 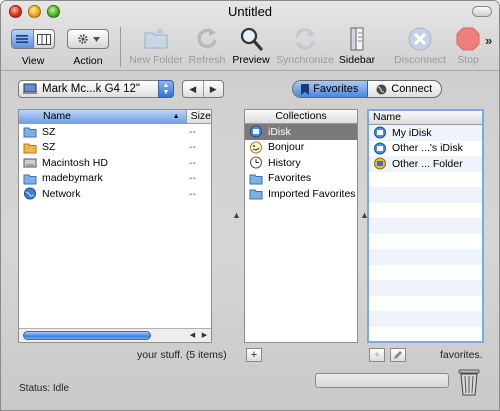 I want to click on collection-item: Favorites, so click(x=301, y=179).